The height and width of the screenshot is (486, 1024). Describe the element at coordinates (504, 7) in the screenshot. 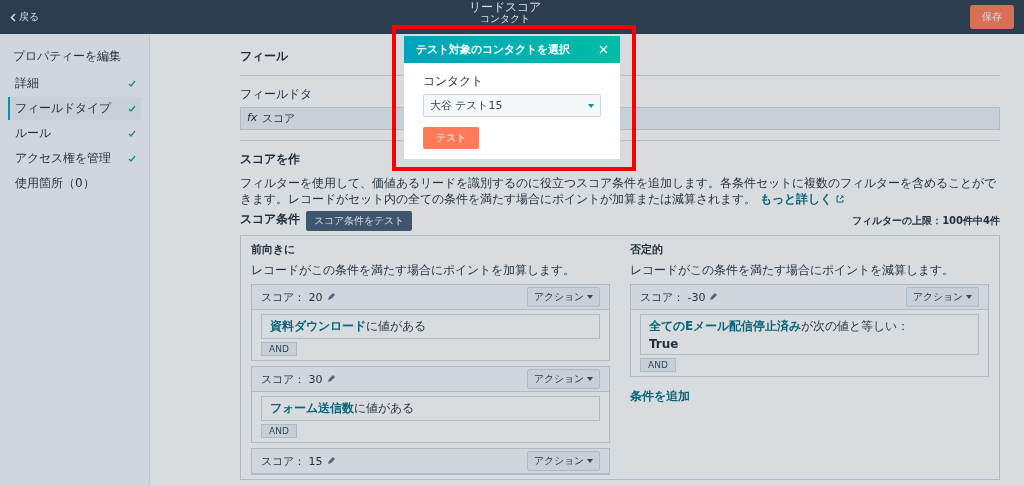

I see `page-title: リードスコア` at that location.